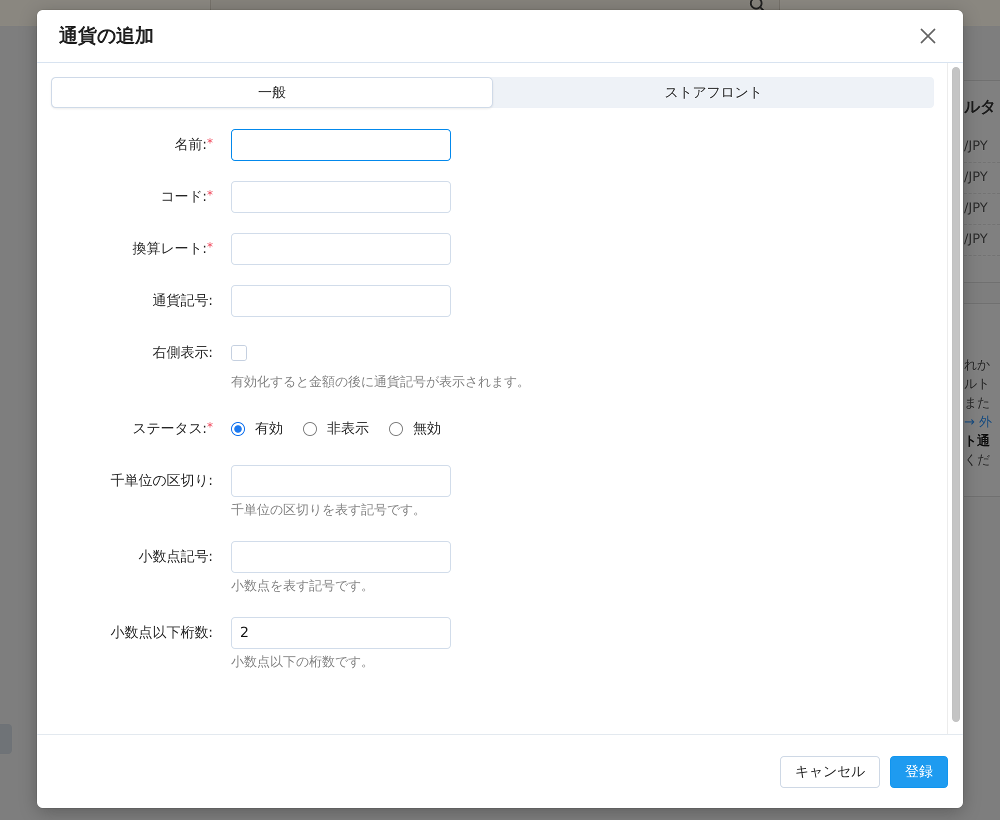 The image size is (1000, 820). What do you see at coordinates (348, 429) in the screenshot?
I see `radio-label: 非表示` at bounding box center [348, 429].